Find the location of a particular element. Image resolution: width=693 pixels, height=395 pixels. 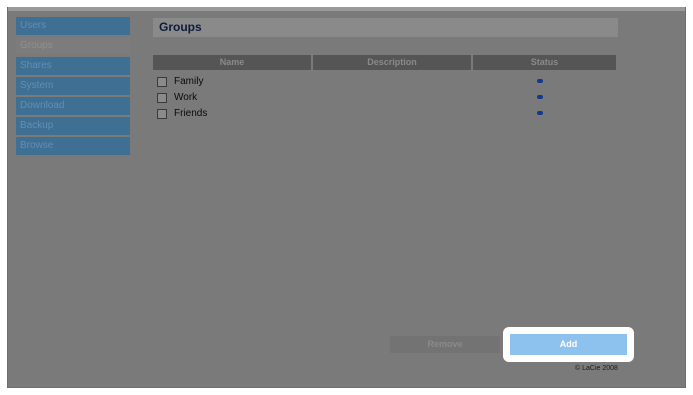

group-list: Family Work Friends is located at coordinates (387, 100).